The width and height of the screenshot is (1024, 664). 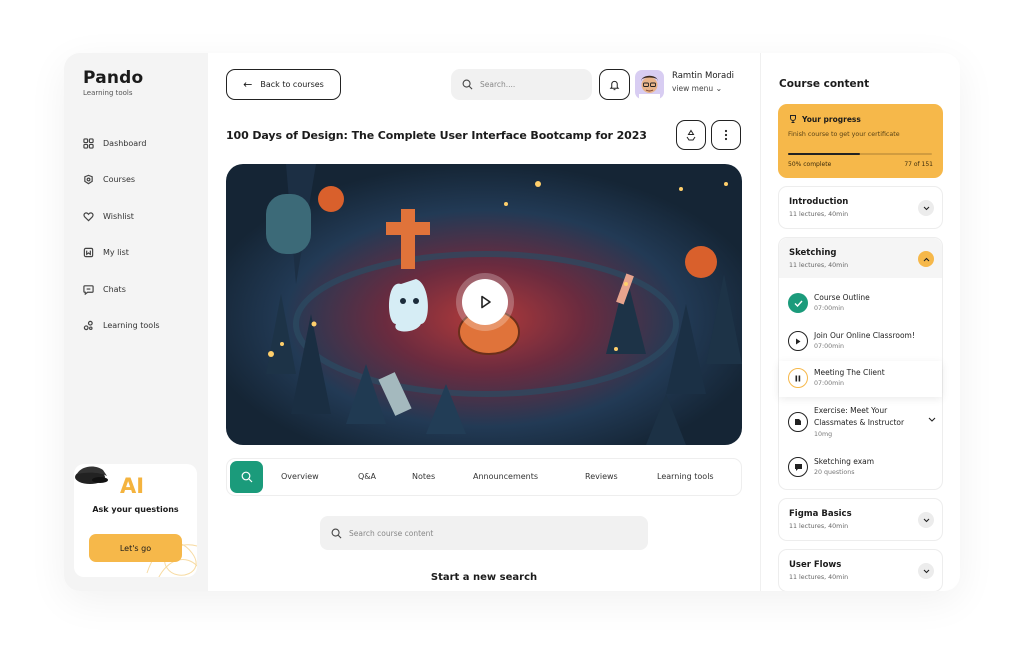 What do you see at coordinates (819, 202) in the screenshot?
I see `section-title: Introduction` at bounding box center [819, 202].